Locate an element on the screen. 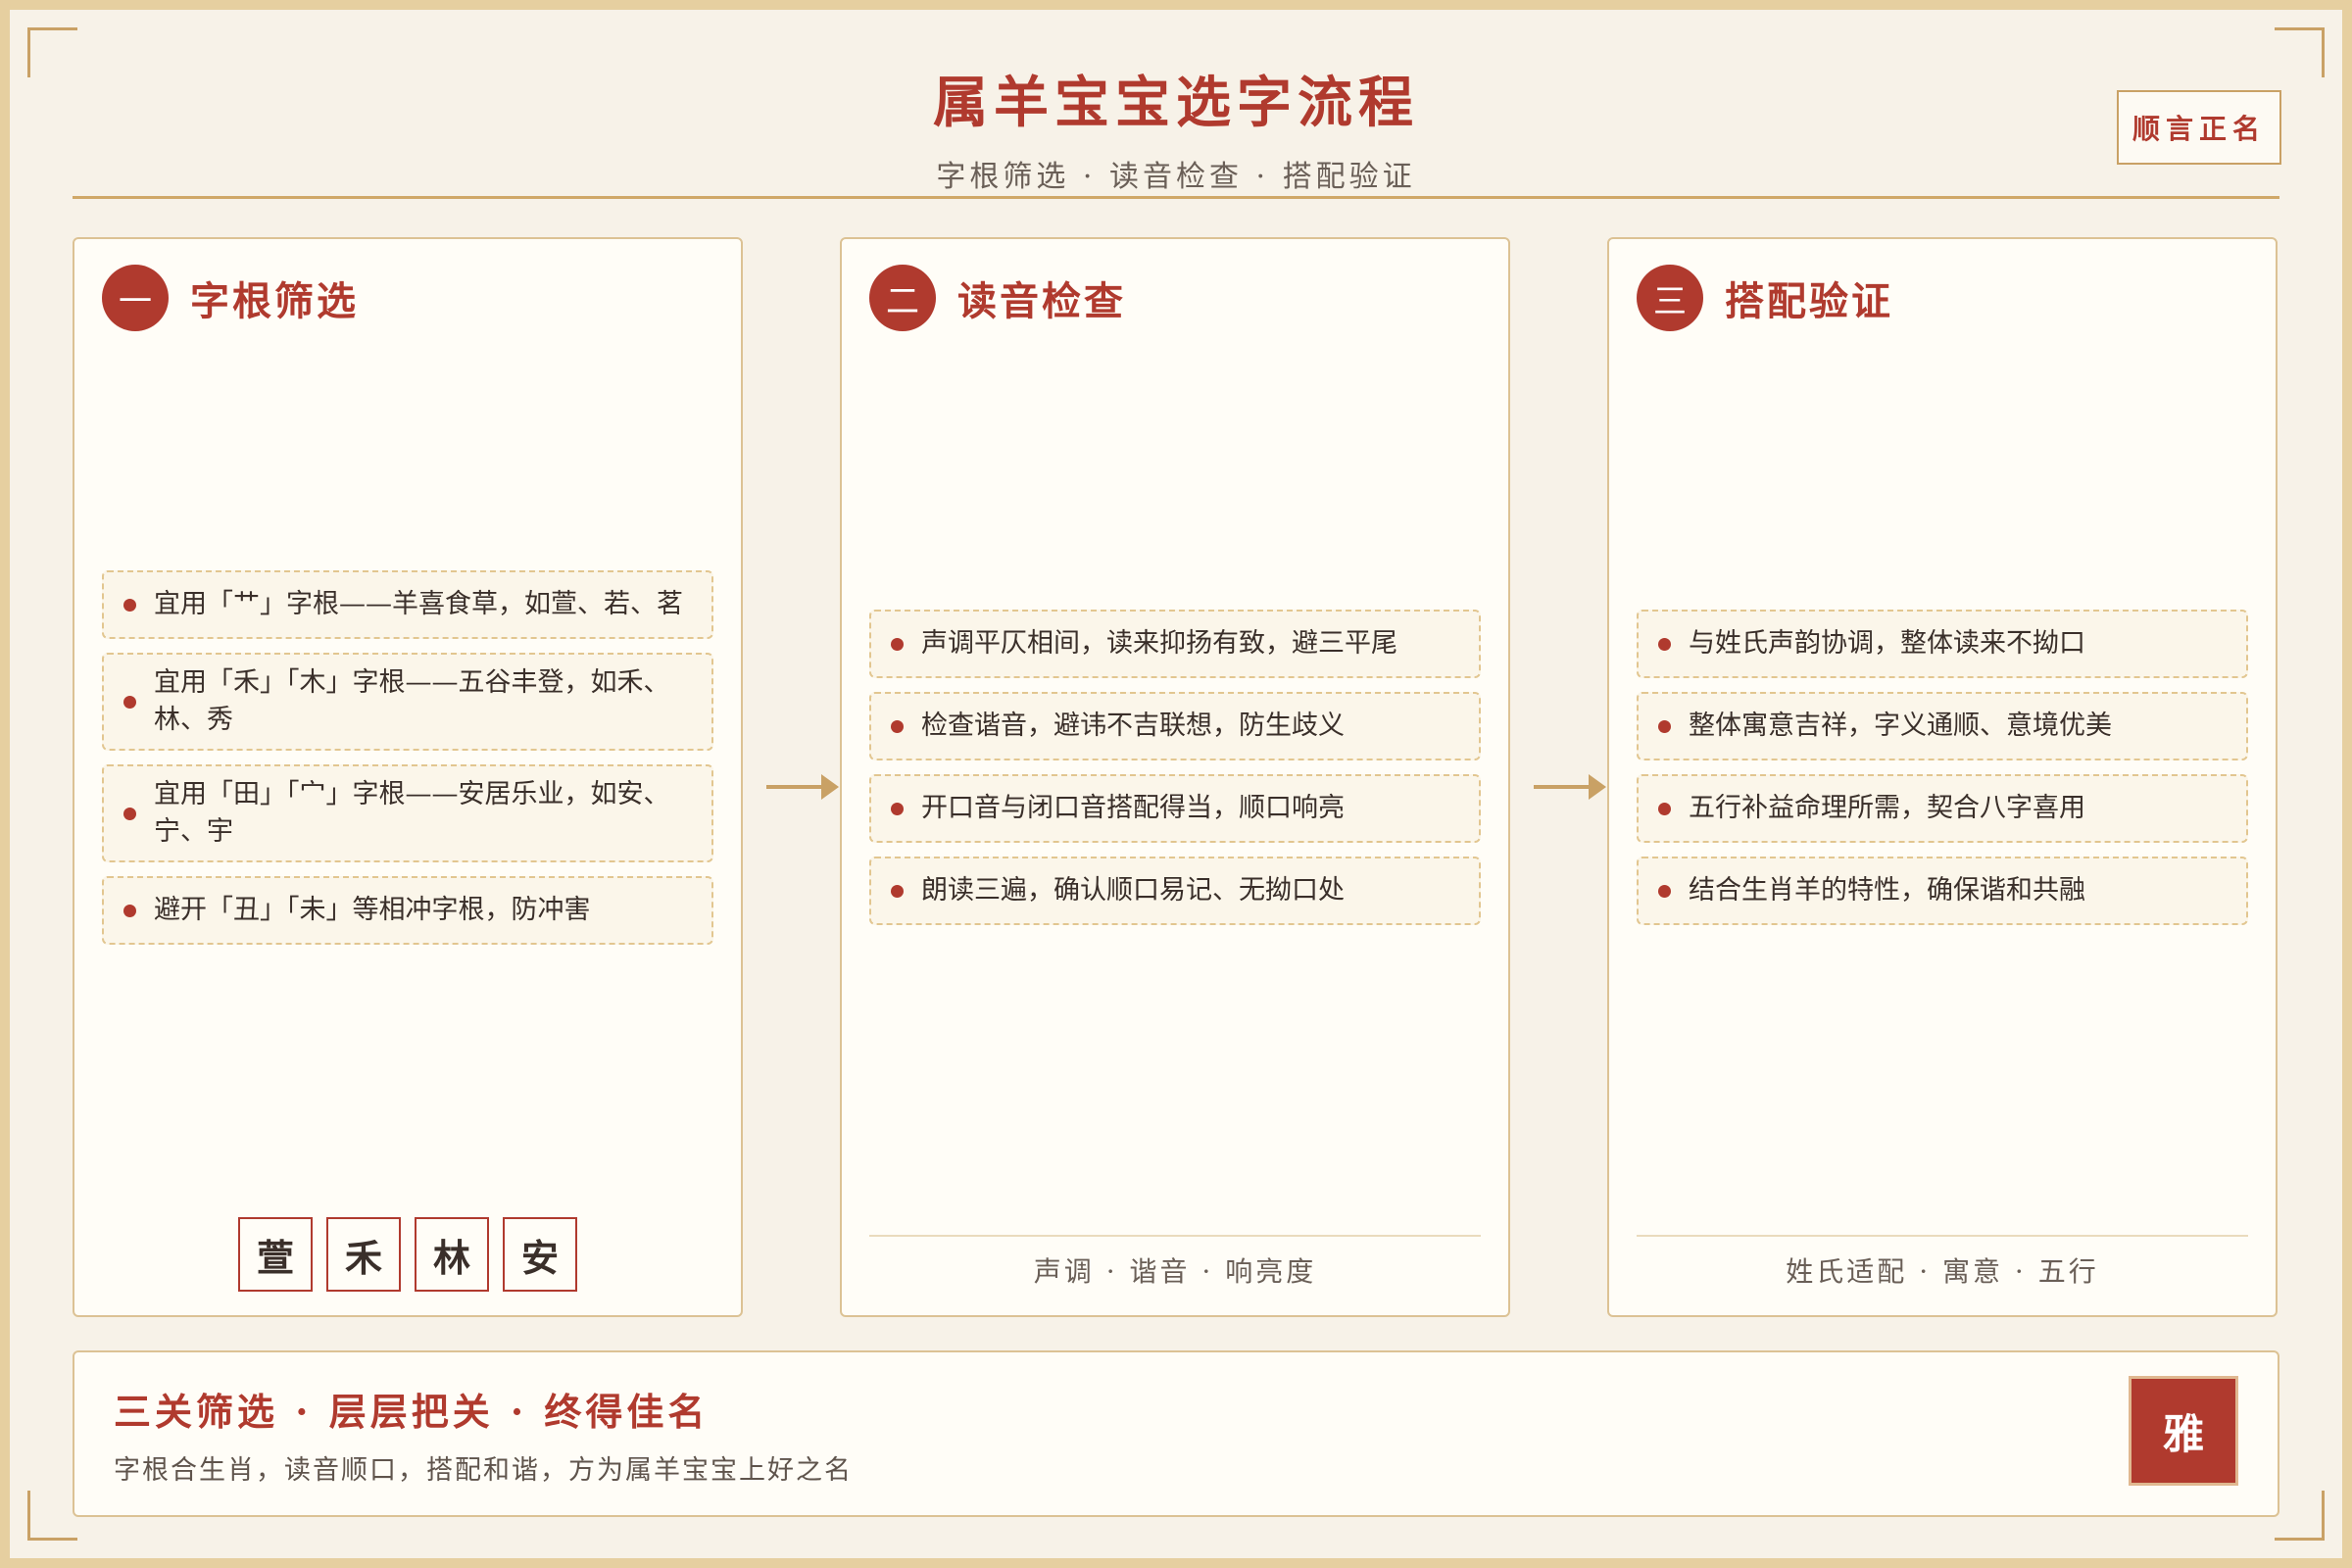 This screenshot has height=1568, width=2352. step-item: 结合生肖羊的特性，确保谐和共融 is located at coordinates (1942, 891).